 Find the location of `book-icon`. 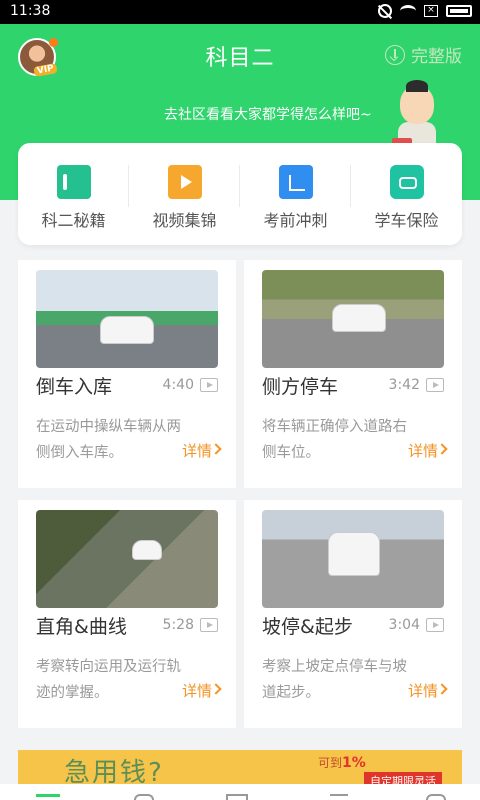

book-icon is located at coordinates (73, 182).